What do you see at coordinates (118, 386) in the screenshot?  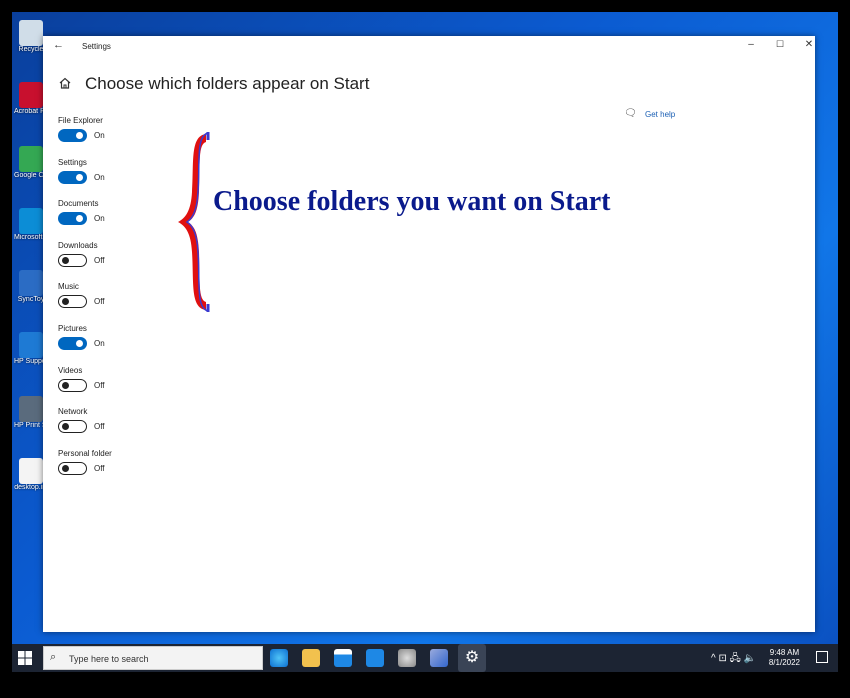 I see `folder-setting-videos: Videos Off` at bounding box center [118, 386].